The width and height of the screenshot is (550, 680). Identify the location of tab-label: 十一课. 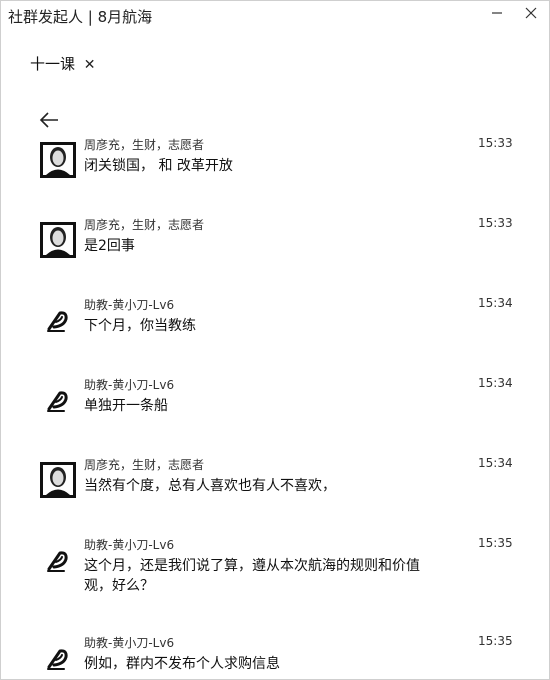
(53, 64).